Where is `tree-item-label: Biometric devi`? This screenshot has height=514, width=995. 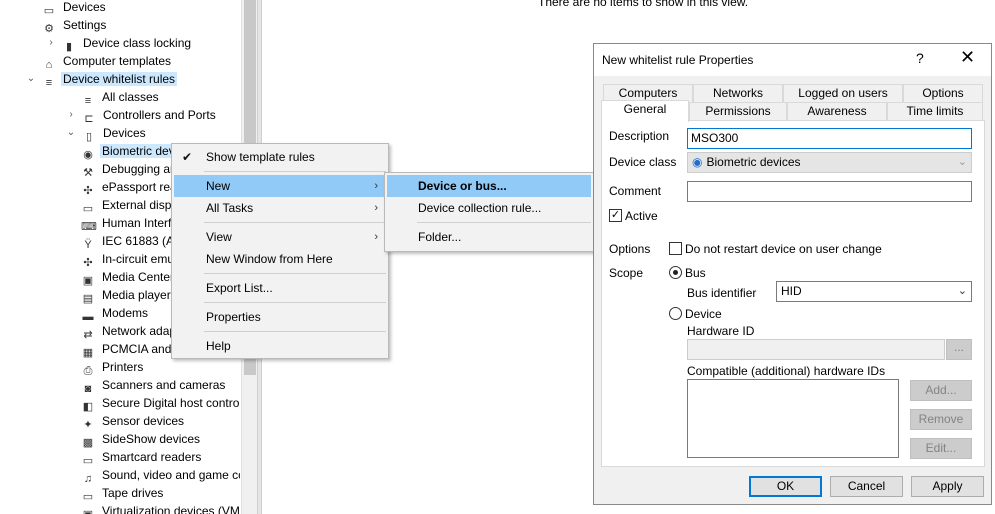
tree-item-label: Biometric devi is located at coordinates (140, 151).